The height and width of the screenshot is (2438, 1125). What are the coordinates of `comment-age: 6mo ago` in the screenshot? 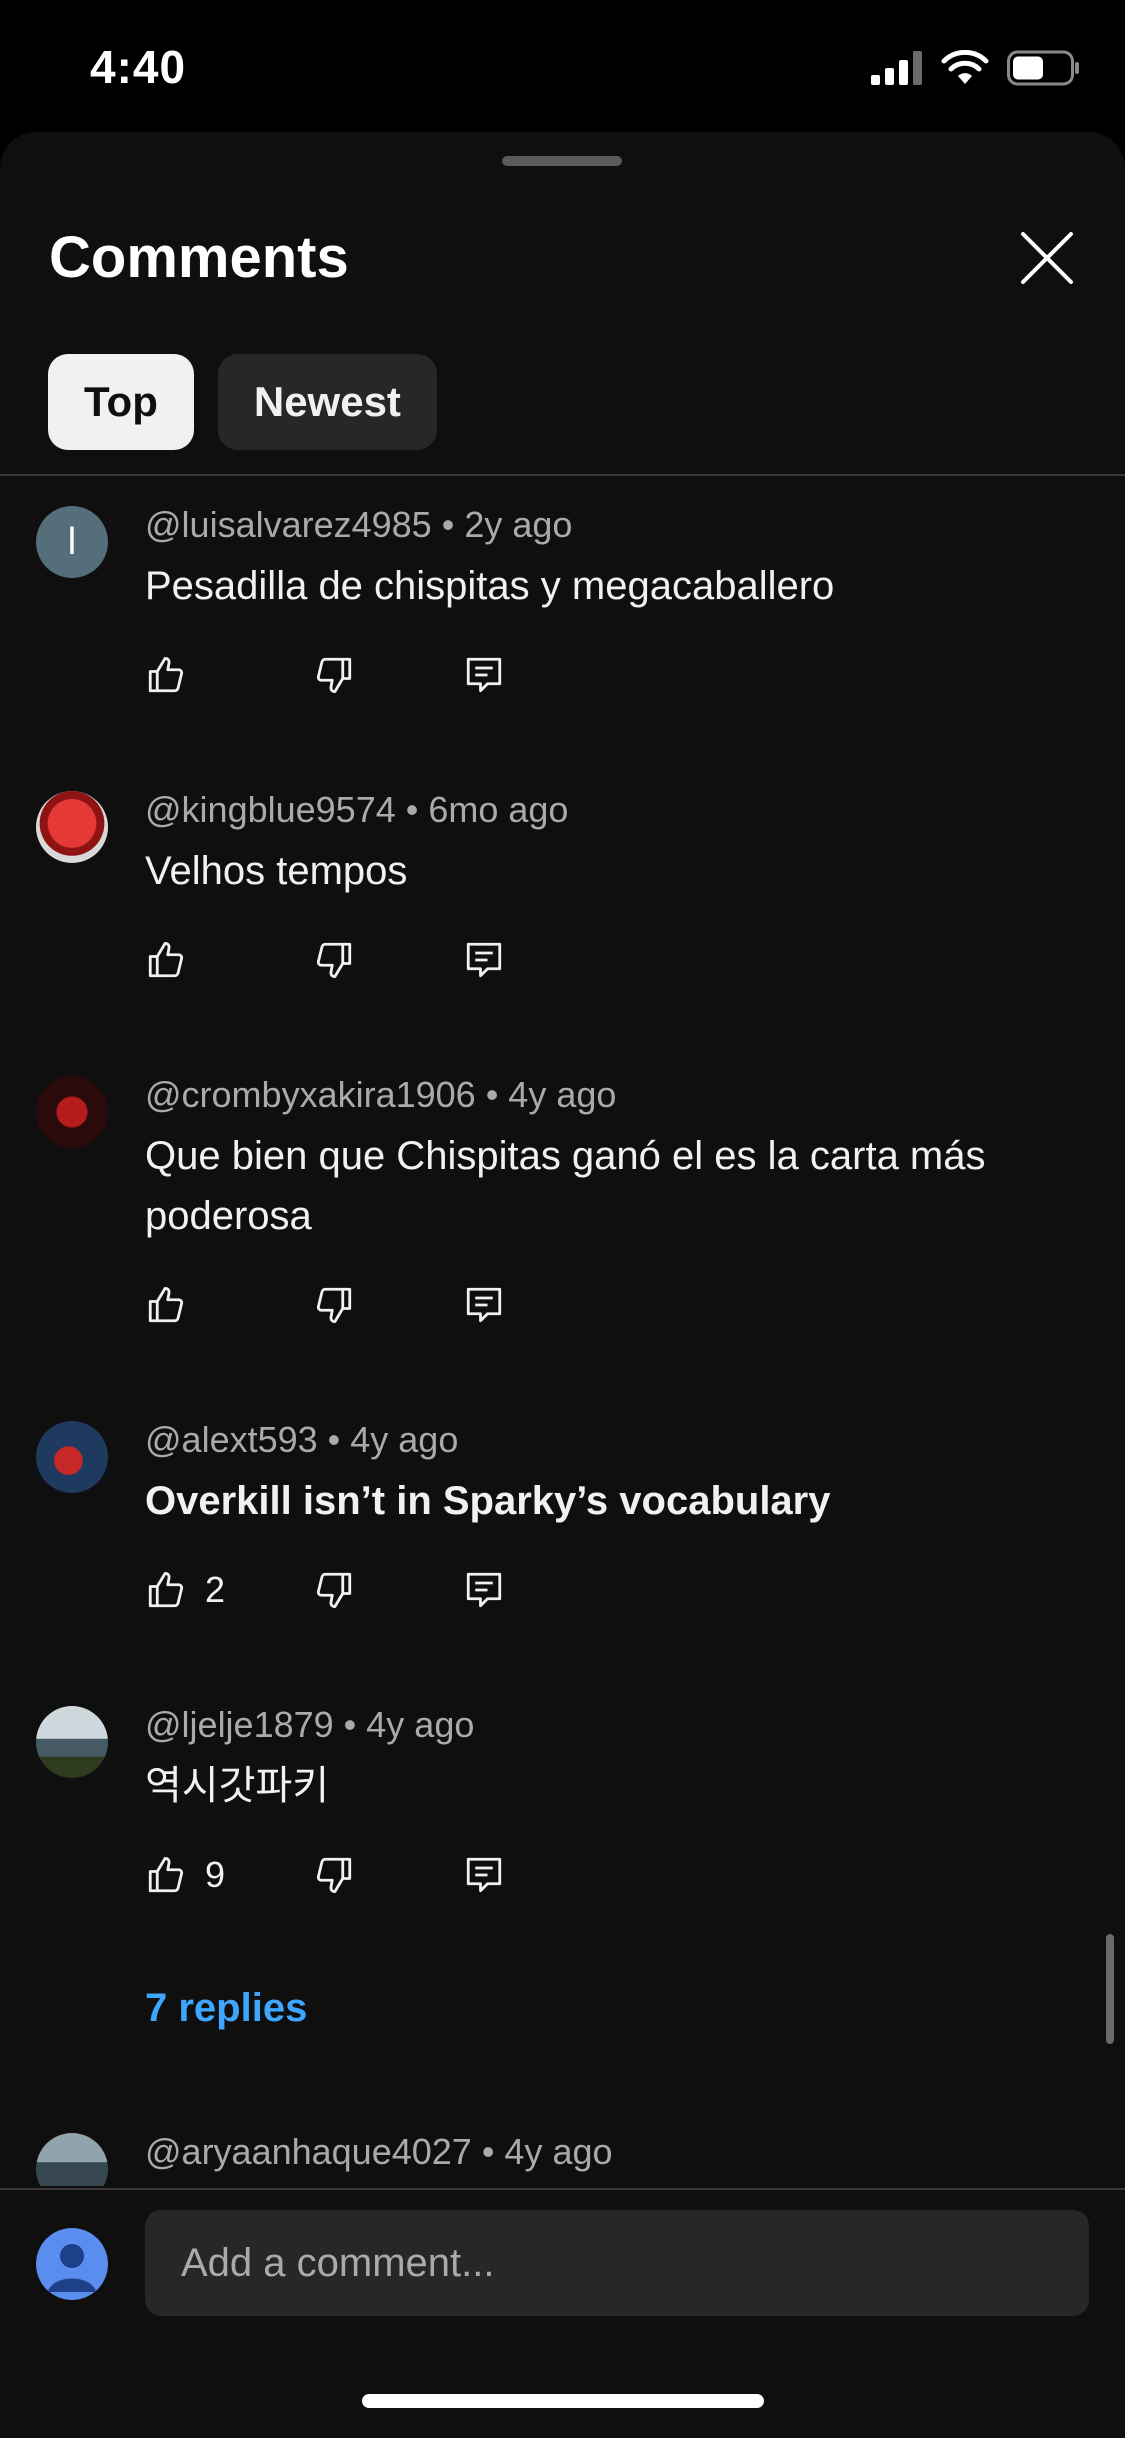 It's located at (498, 809).